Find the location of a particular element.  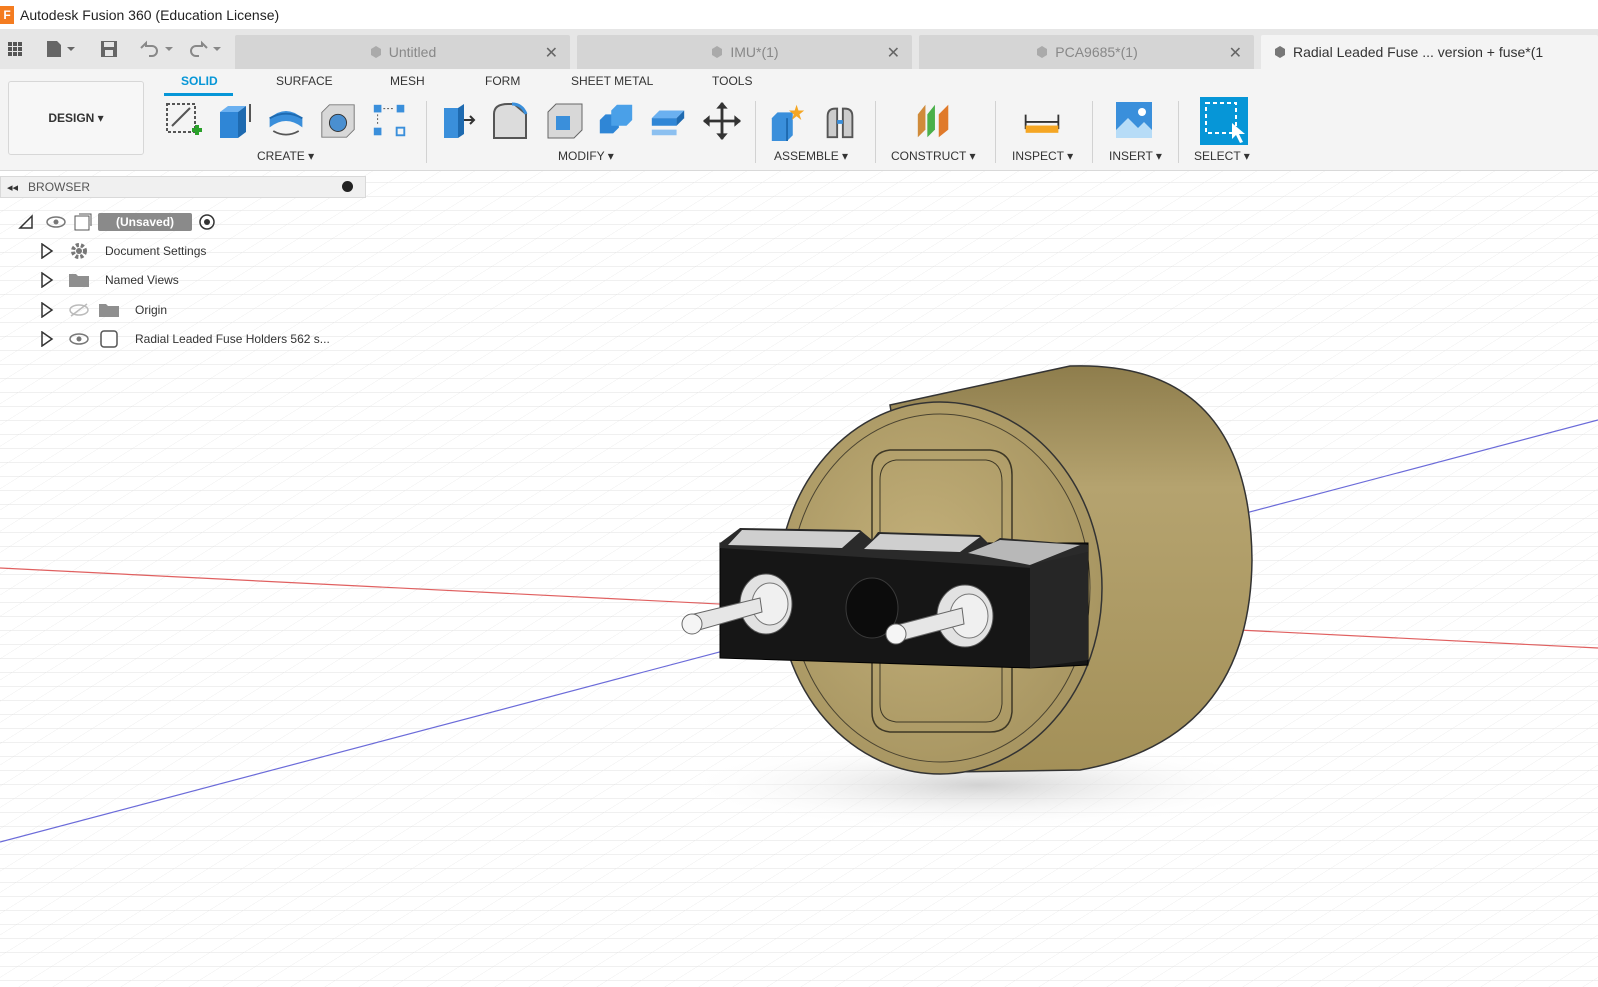

window-title: Autodesk Fusion 360 (Education License) is located at coordinates (150, 14).